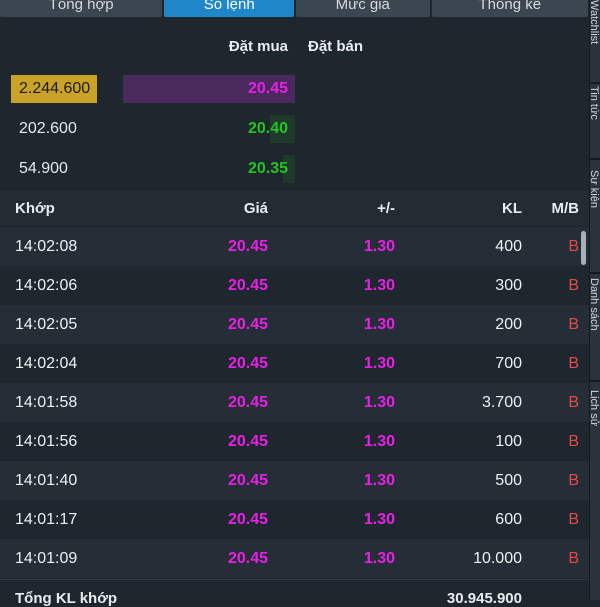  I want to click on trade-time: 14:02:04, so click(46, 363).